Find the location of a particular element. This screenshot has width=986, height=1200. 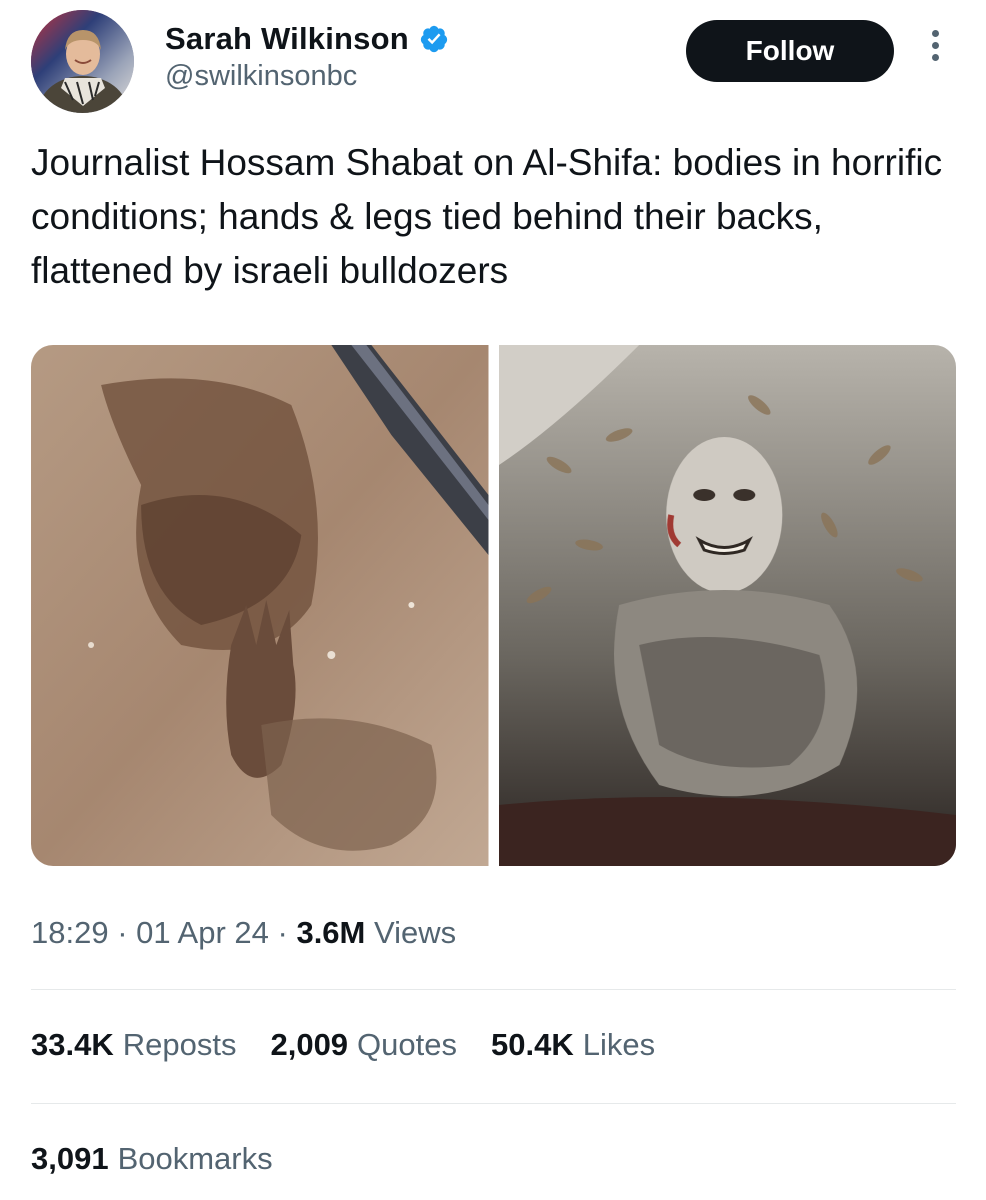

likes-stat: 50.4K Likes is located at coordinates (573, 1045).